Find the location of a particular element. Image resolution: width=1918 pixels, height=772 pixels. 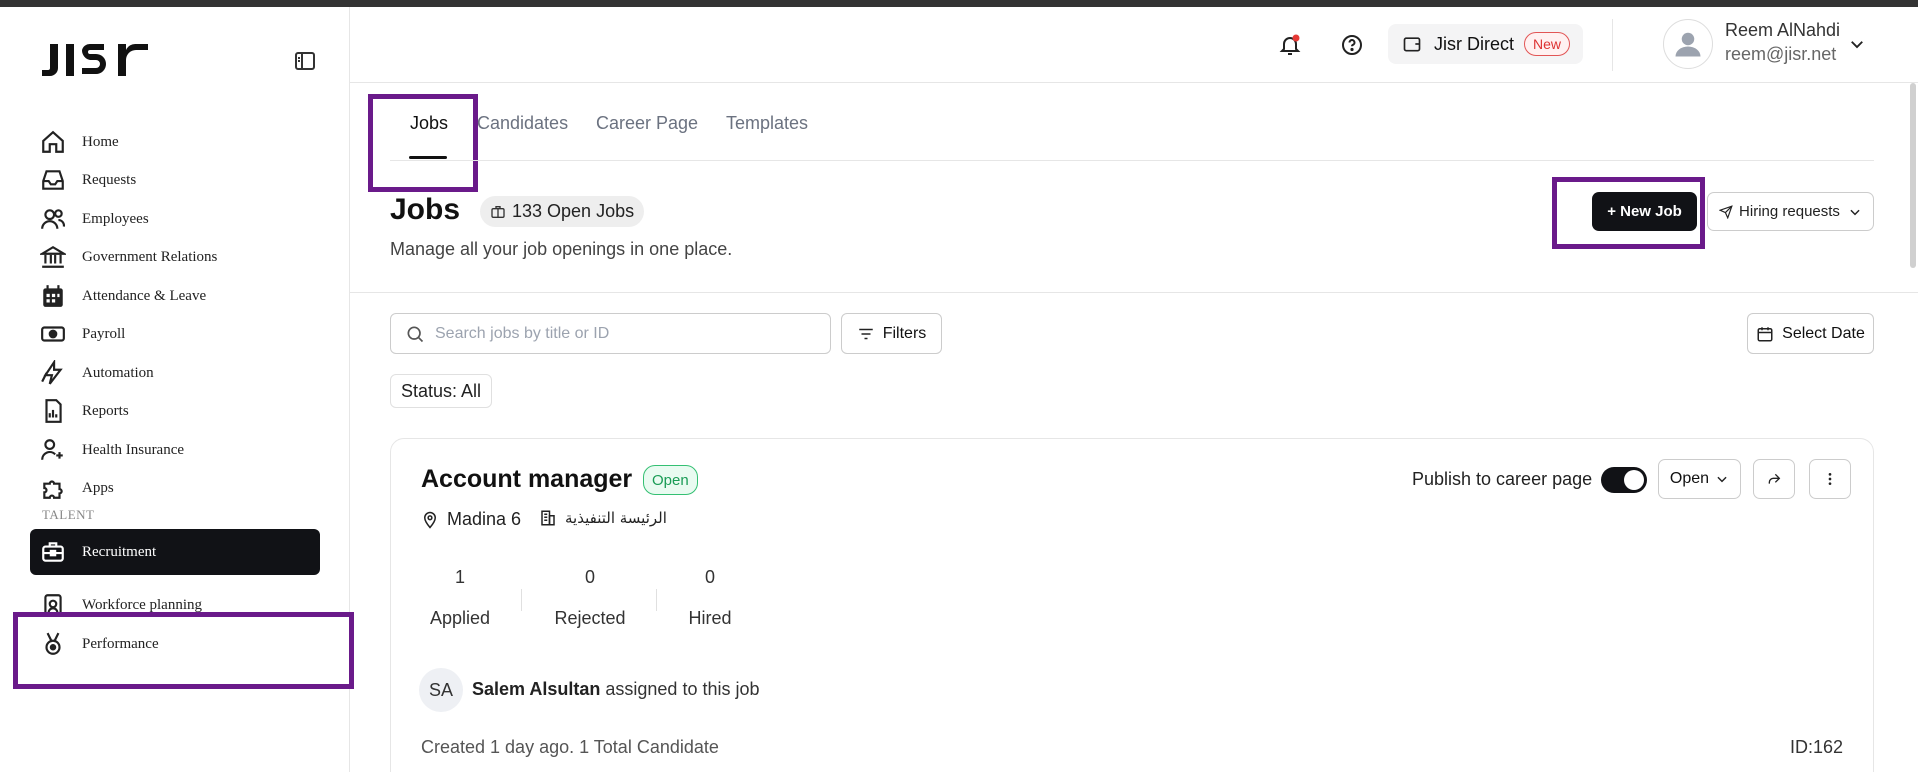

tab-jobs: Jobs is located at coordinates (429, 123).